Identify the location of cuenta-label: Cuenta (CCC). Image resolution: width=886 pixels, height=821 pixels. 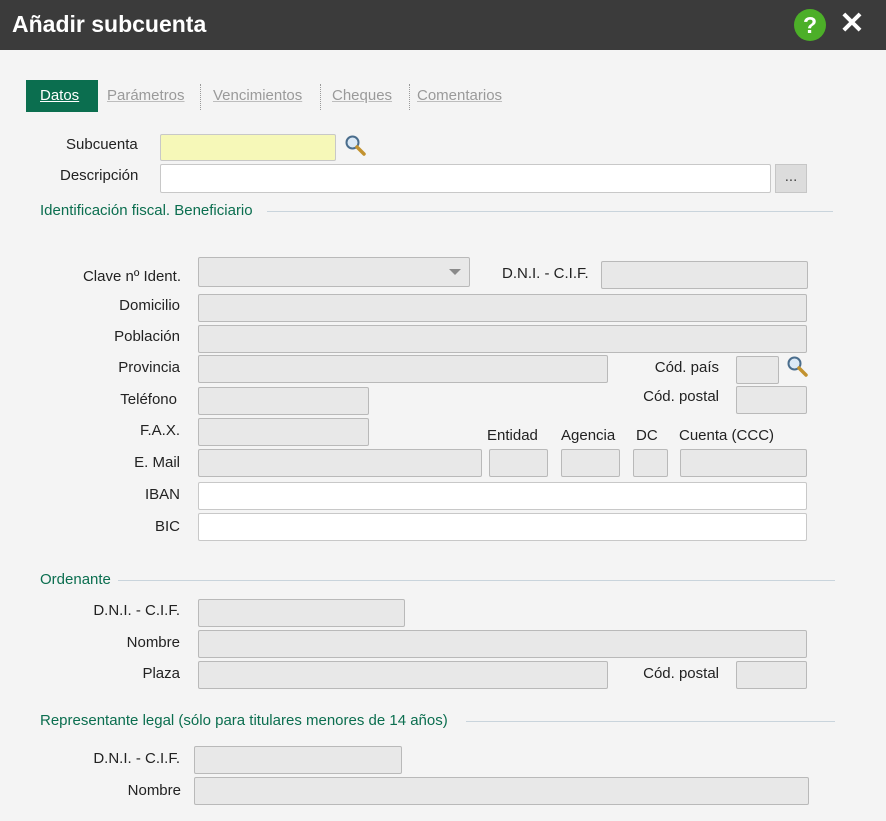
(727, 435).